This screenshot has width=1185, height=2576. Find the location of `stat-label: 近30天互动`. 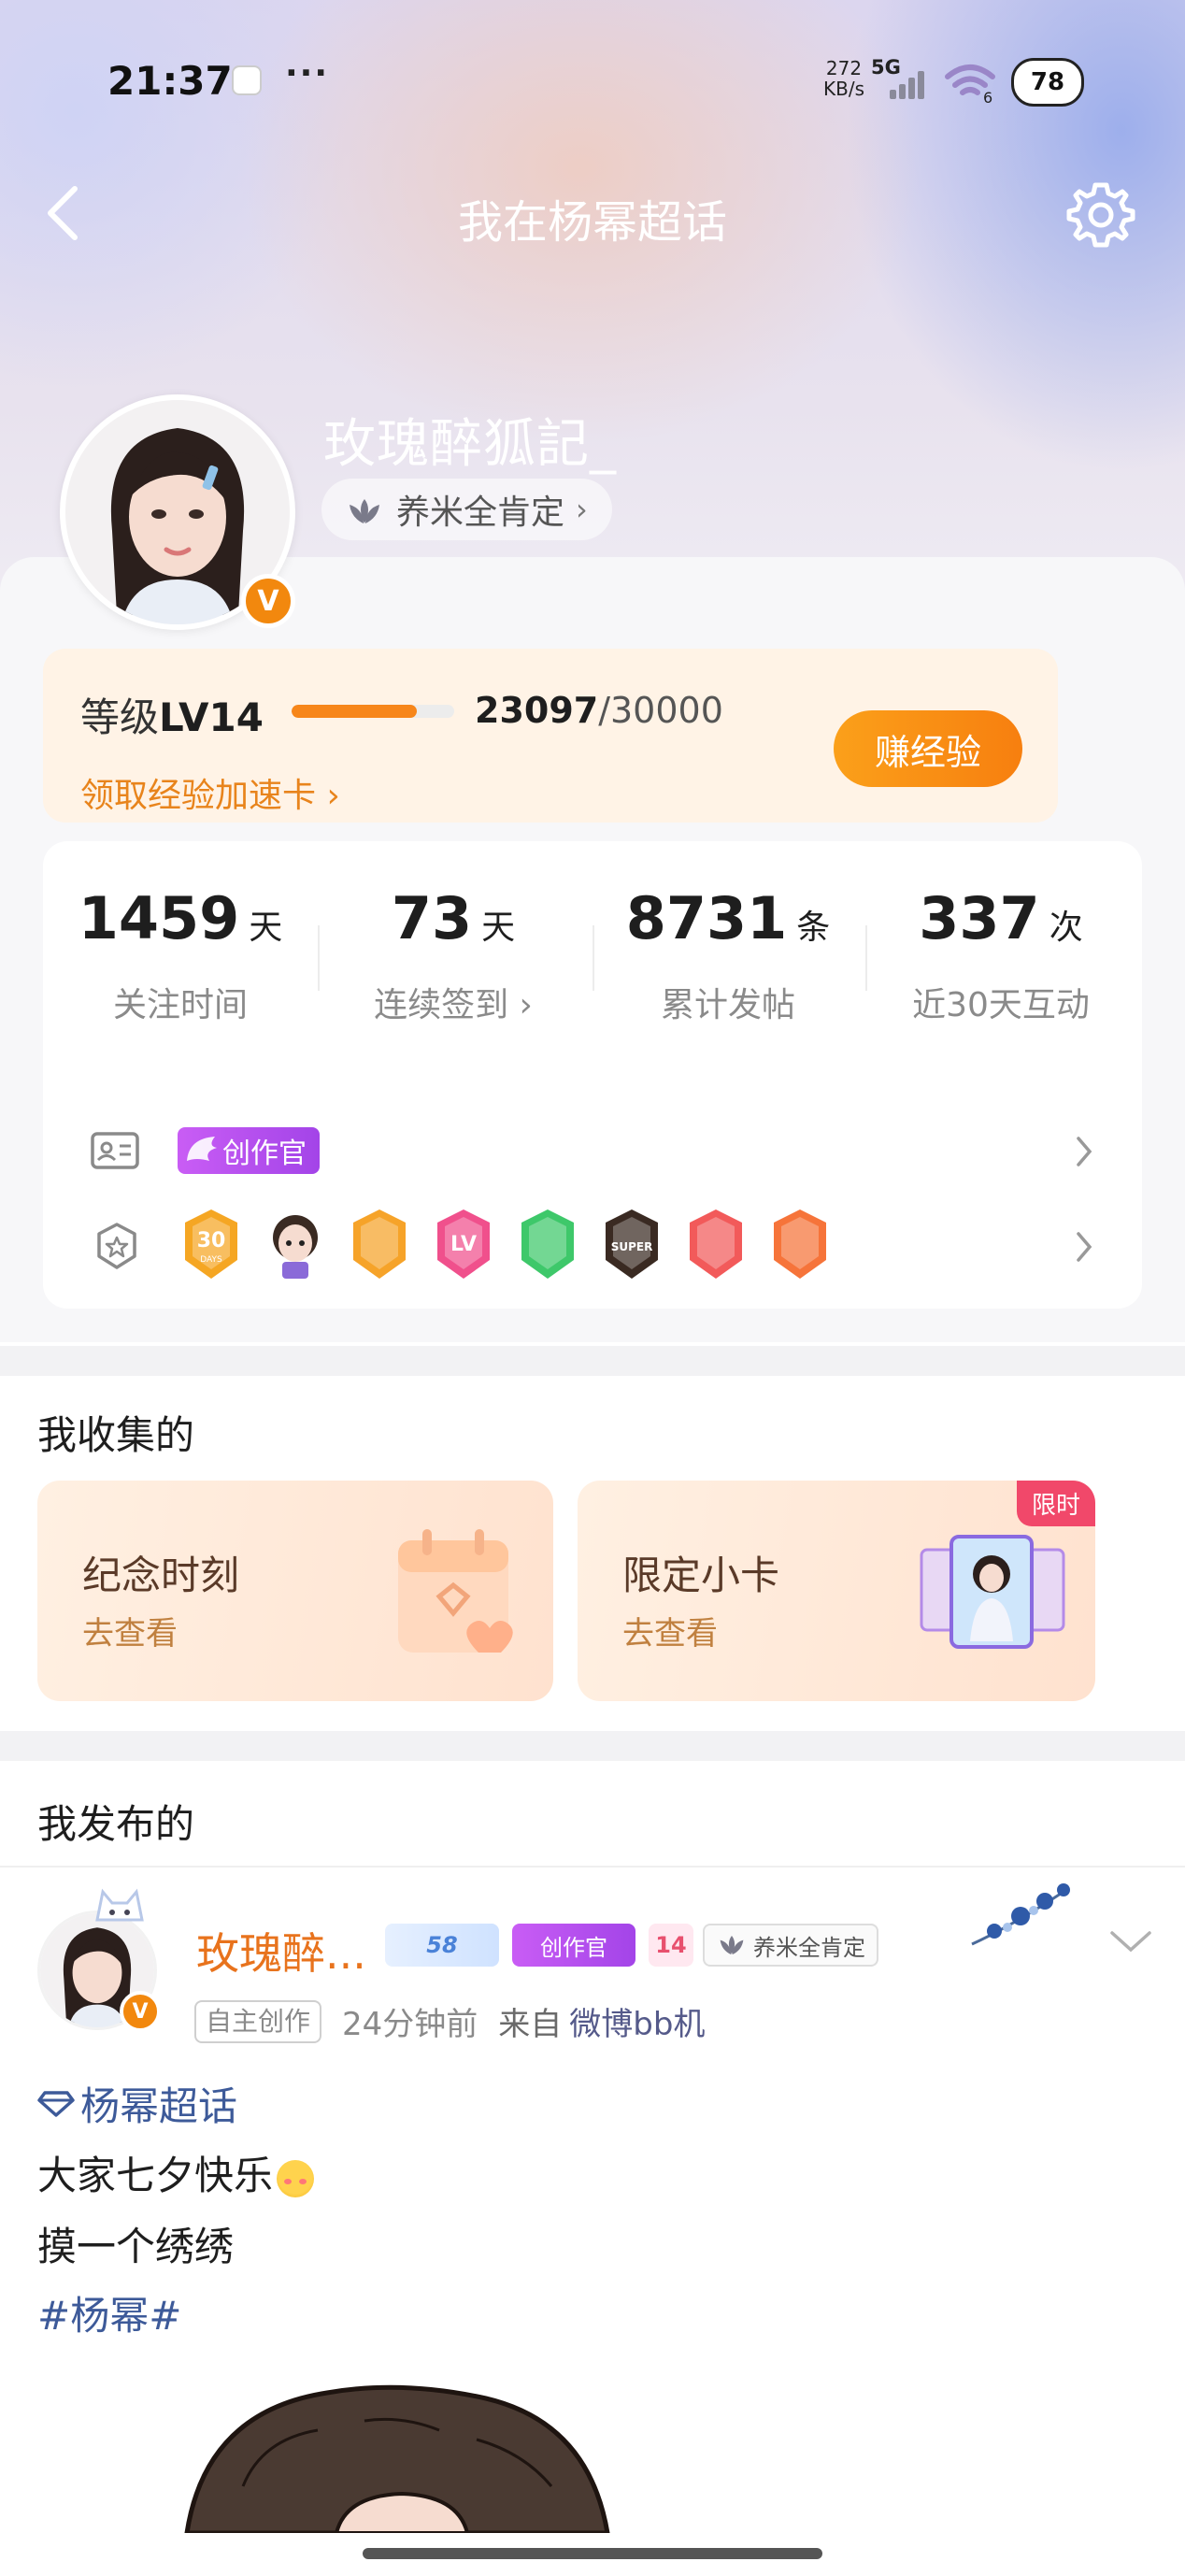

stat-label: 近30天互动 is located at coordinates (1001, 1005).